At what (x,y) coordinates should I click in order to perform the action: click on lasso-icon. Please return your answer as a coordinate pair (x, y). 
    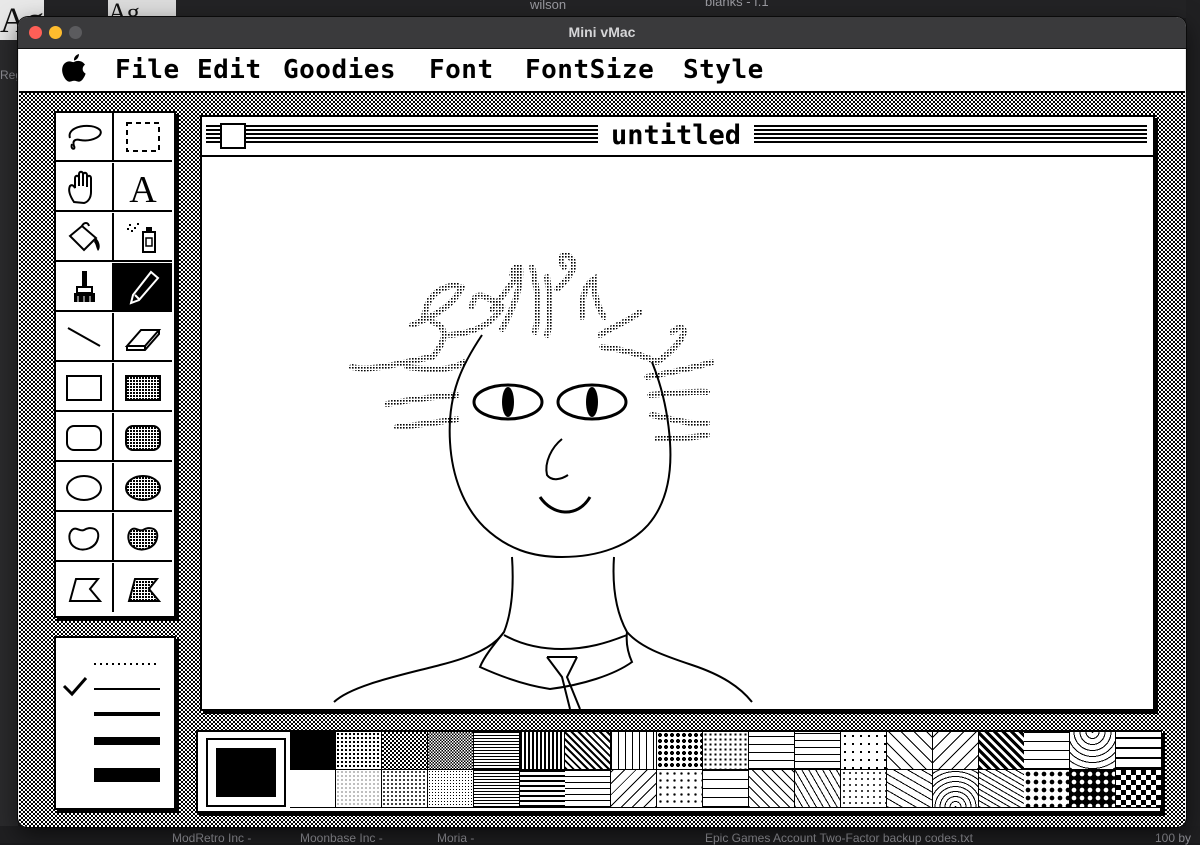
    Looking at the image, I should click on (85, 137).